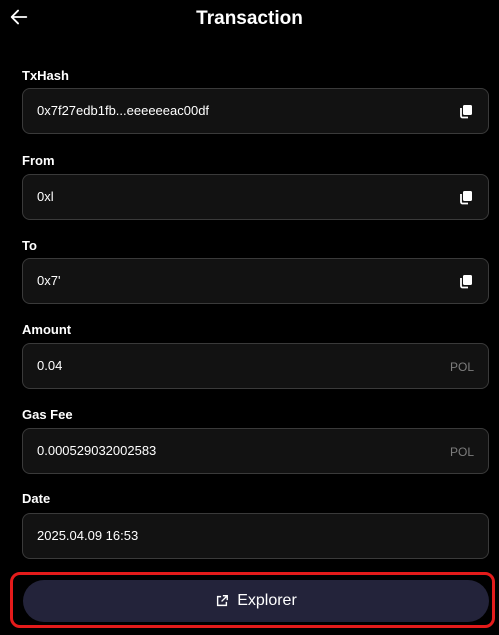 This screenshot has height=635, width=499. What do you see at coordinates (29, 245) in the screenshot?
I see `to-label: To` at bounding box center [29, 245].